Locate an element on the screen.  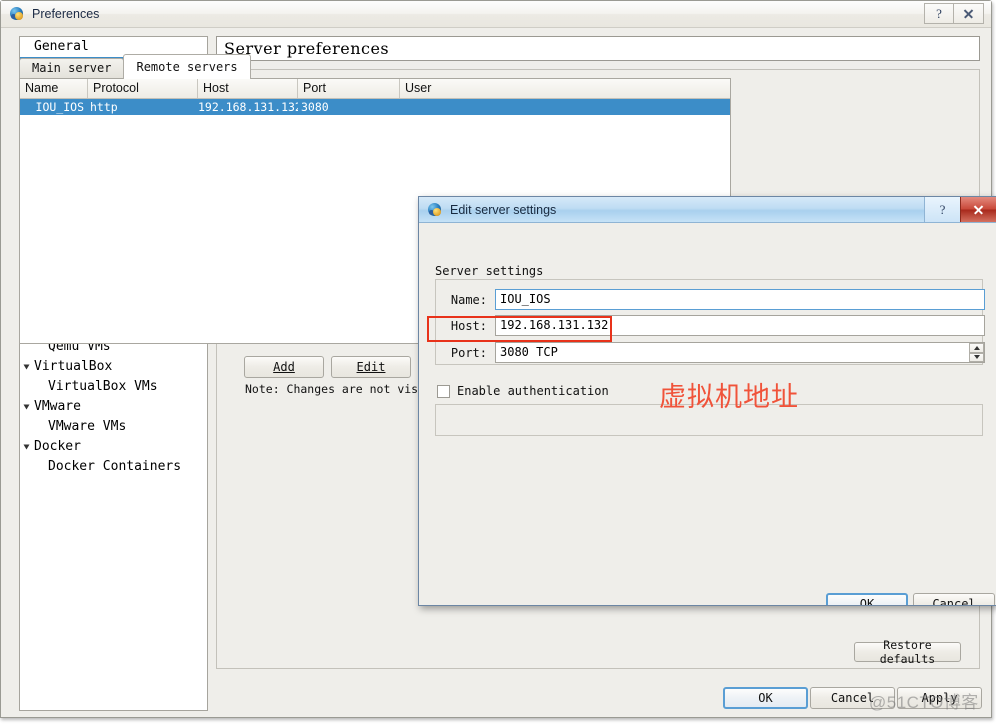
window-title: Preferences is located at coordinates (66, 14).